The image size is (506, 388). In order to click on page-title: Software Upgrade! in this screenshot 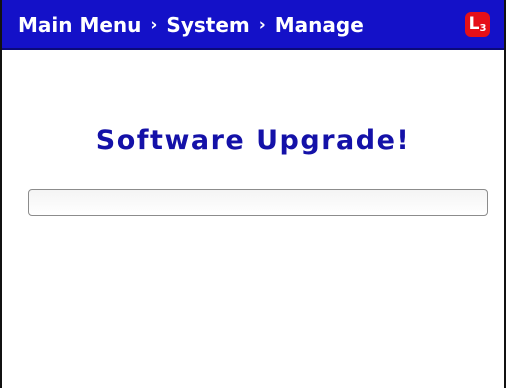, I will do `click(253, 140)`.